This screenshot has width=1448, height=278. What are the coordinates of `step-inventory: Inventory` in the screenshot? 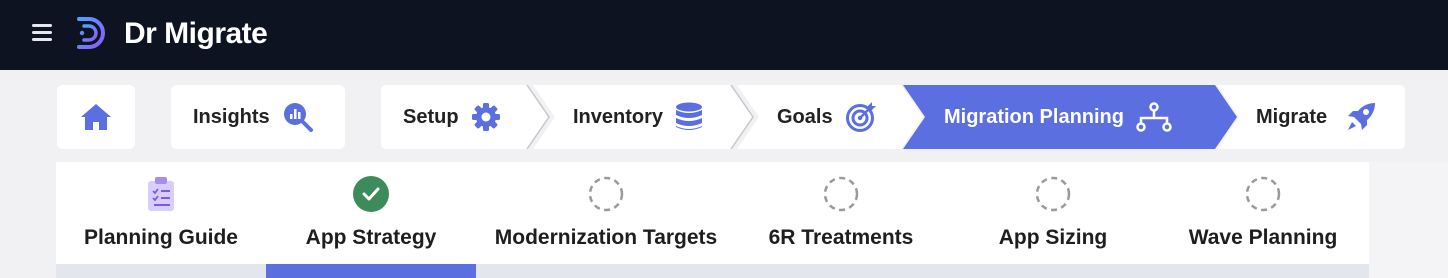 It's located at (638, 117).